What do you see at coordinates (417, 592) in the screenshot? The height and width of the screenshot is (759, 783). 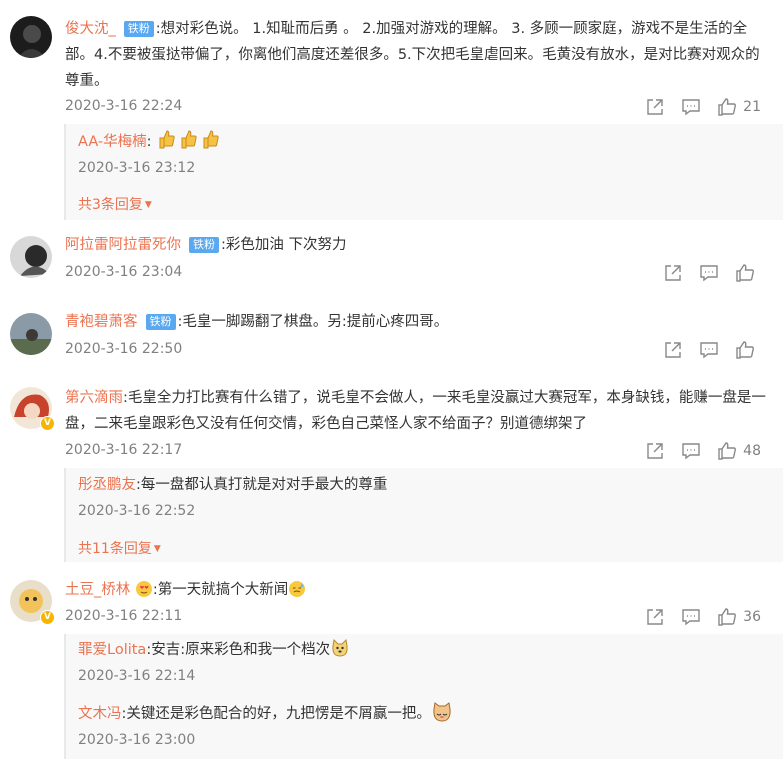 I see `comment-text: 土豆_桥林 :第一天就搞个大新闻` at bounding box center [417, 592].